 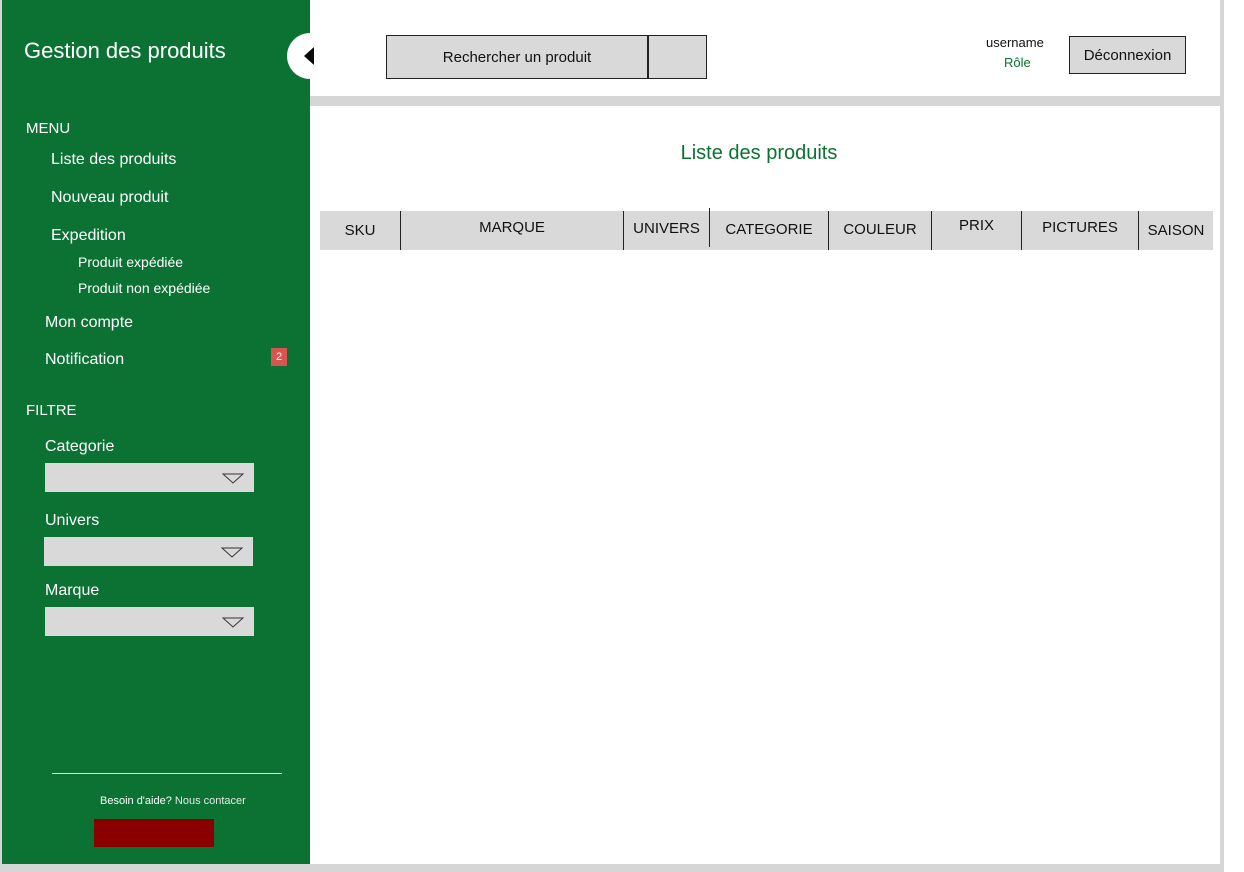 I want to click on window-right-edge, so click(x=1232, y=436).